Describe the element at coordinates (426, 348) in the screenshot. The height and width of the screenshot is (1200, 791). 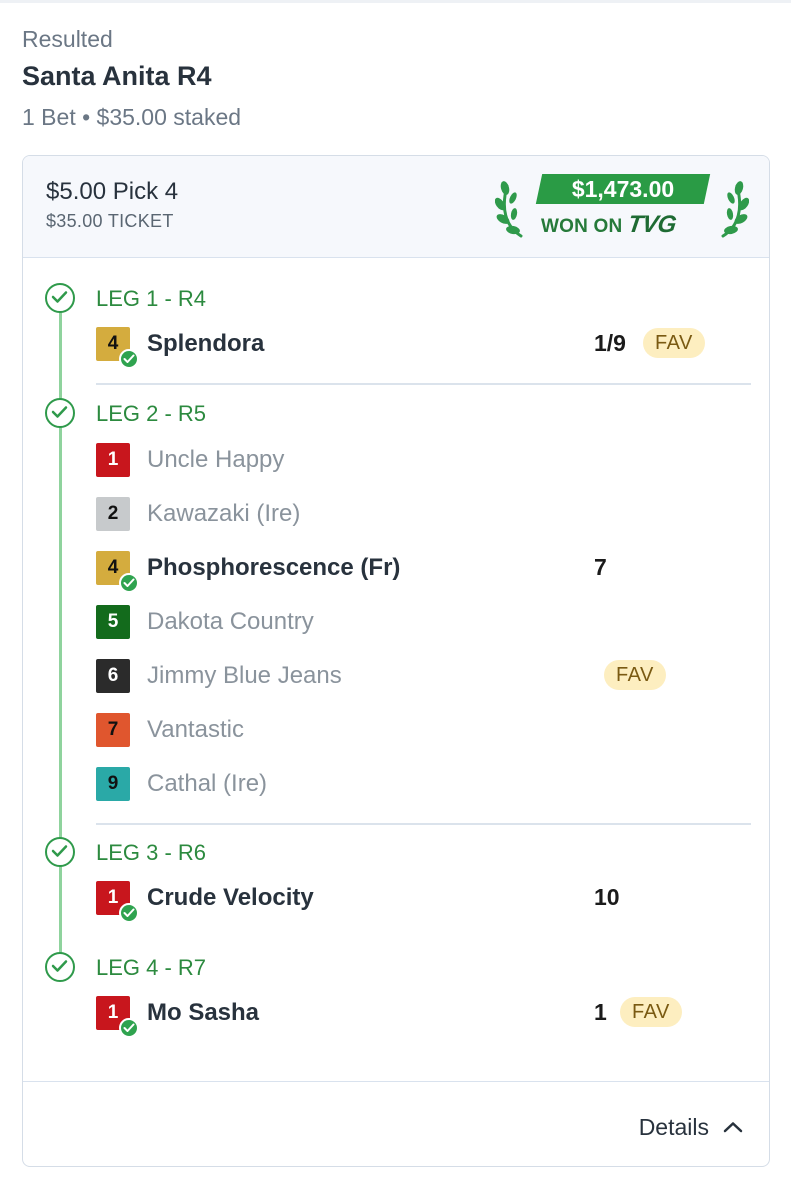
I see `runner-row: 4 Splendora 1/9 FAV` at that location.